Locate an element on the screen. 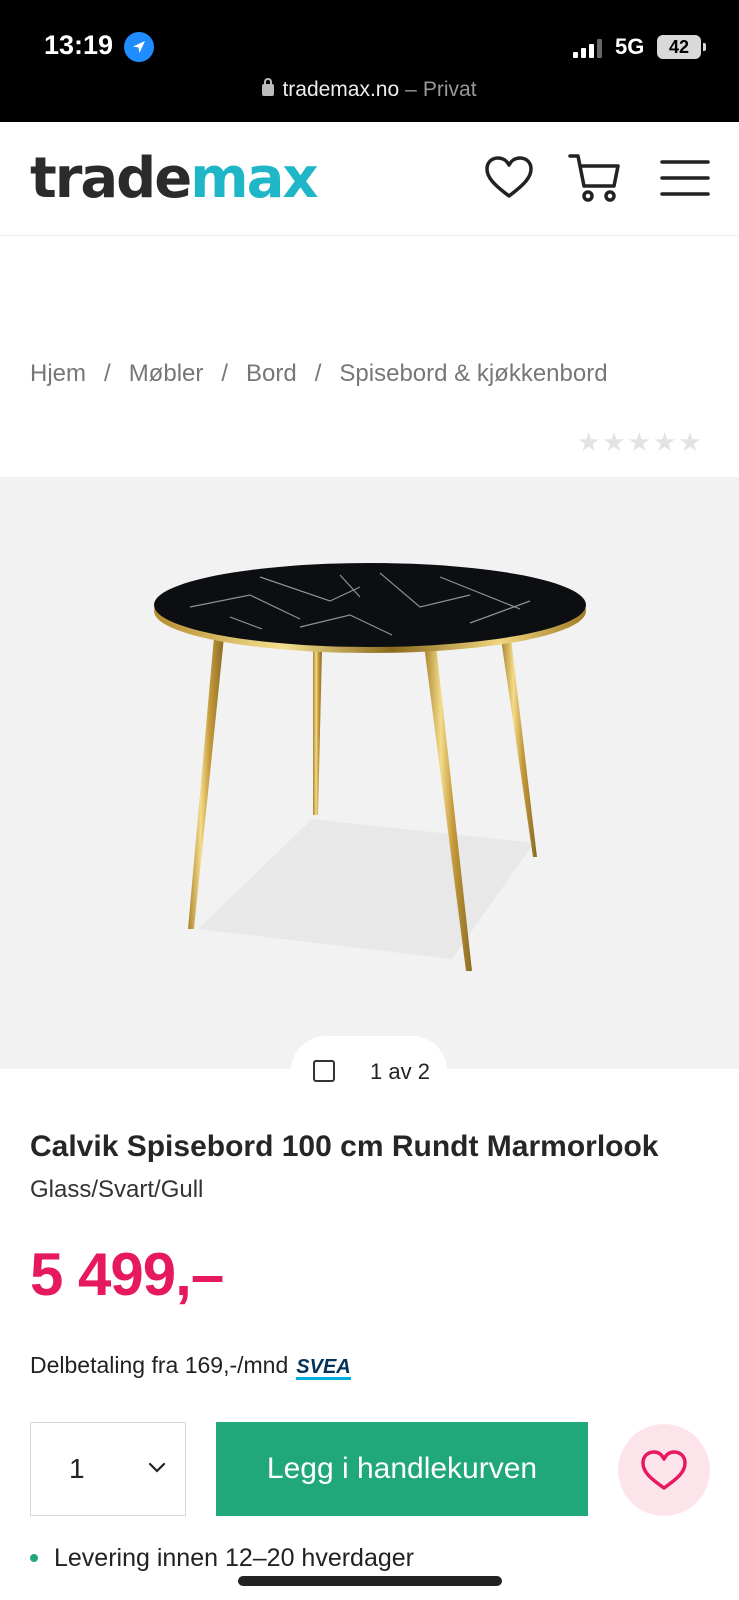 This screenshot has height=1600, width=739. lock-icon is located at coordinates (268, 87).